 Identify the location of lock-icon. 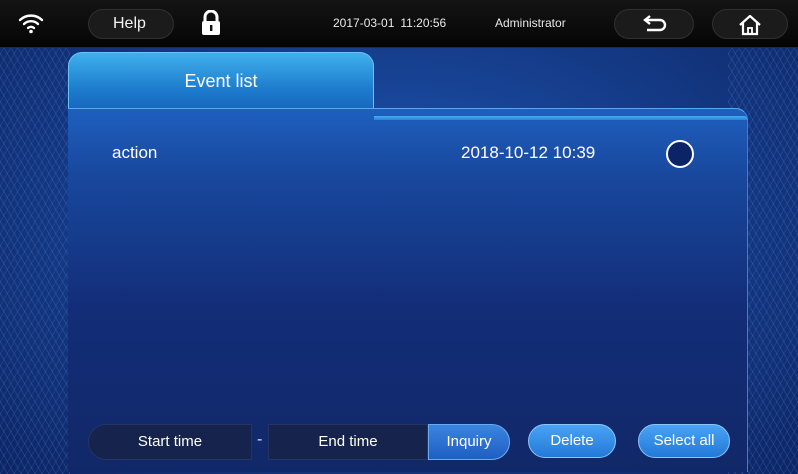
(211, 23).